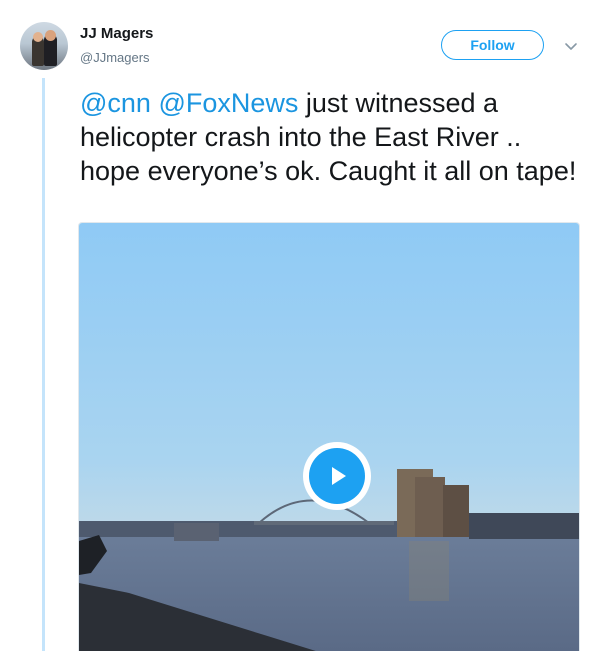  I want to click on bridge-deck, so click(324, 523).